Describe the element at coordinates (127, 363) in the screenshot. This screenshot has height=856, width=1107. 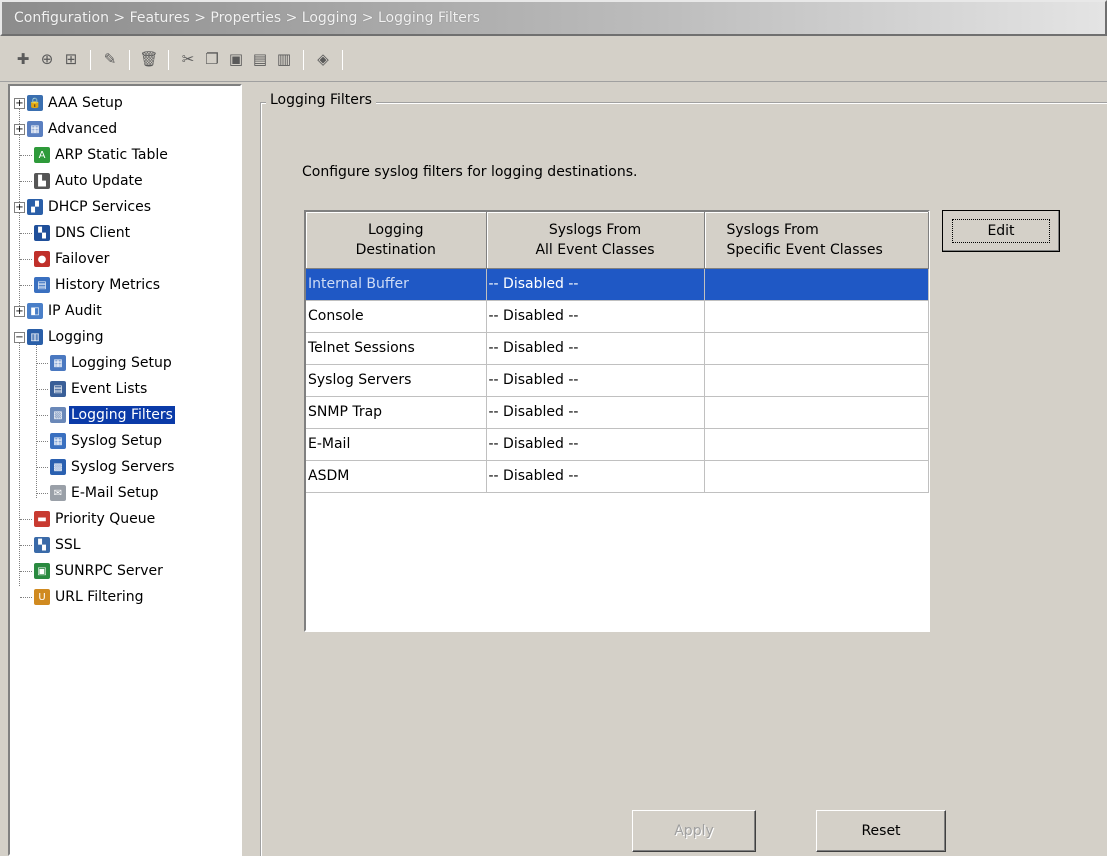
I see `tree-item-logging-setup: ▦ Logging Setup` at that location.